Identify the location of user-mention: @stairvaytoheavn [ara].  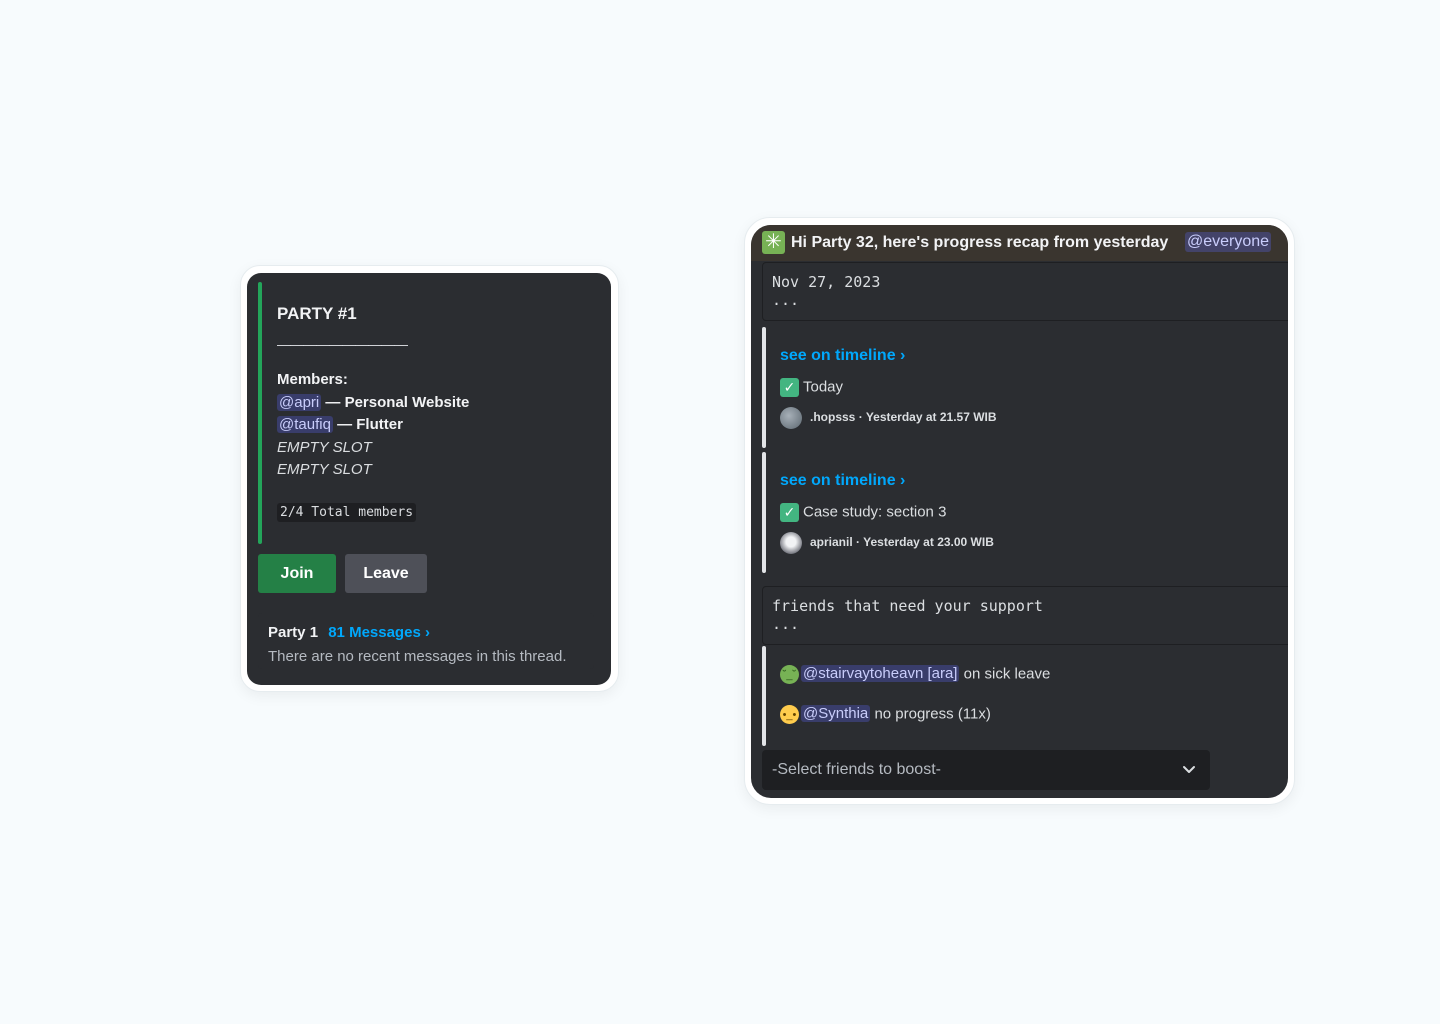
(880, 674).